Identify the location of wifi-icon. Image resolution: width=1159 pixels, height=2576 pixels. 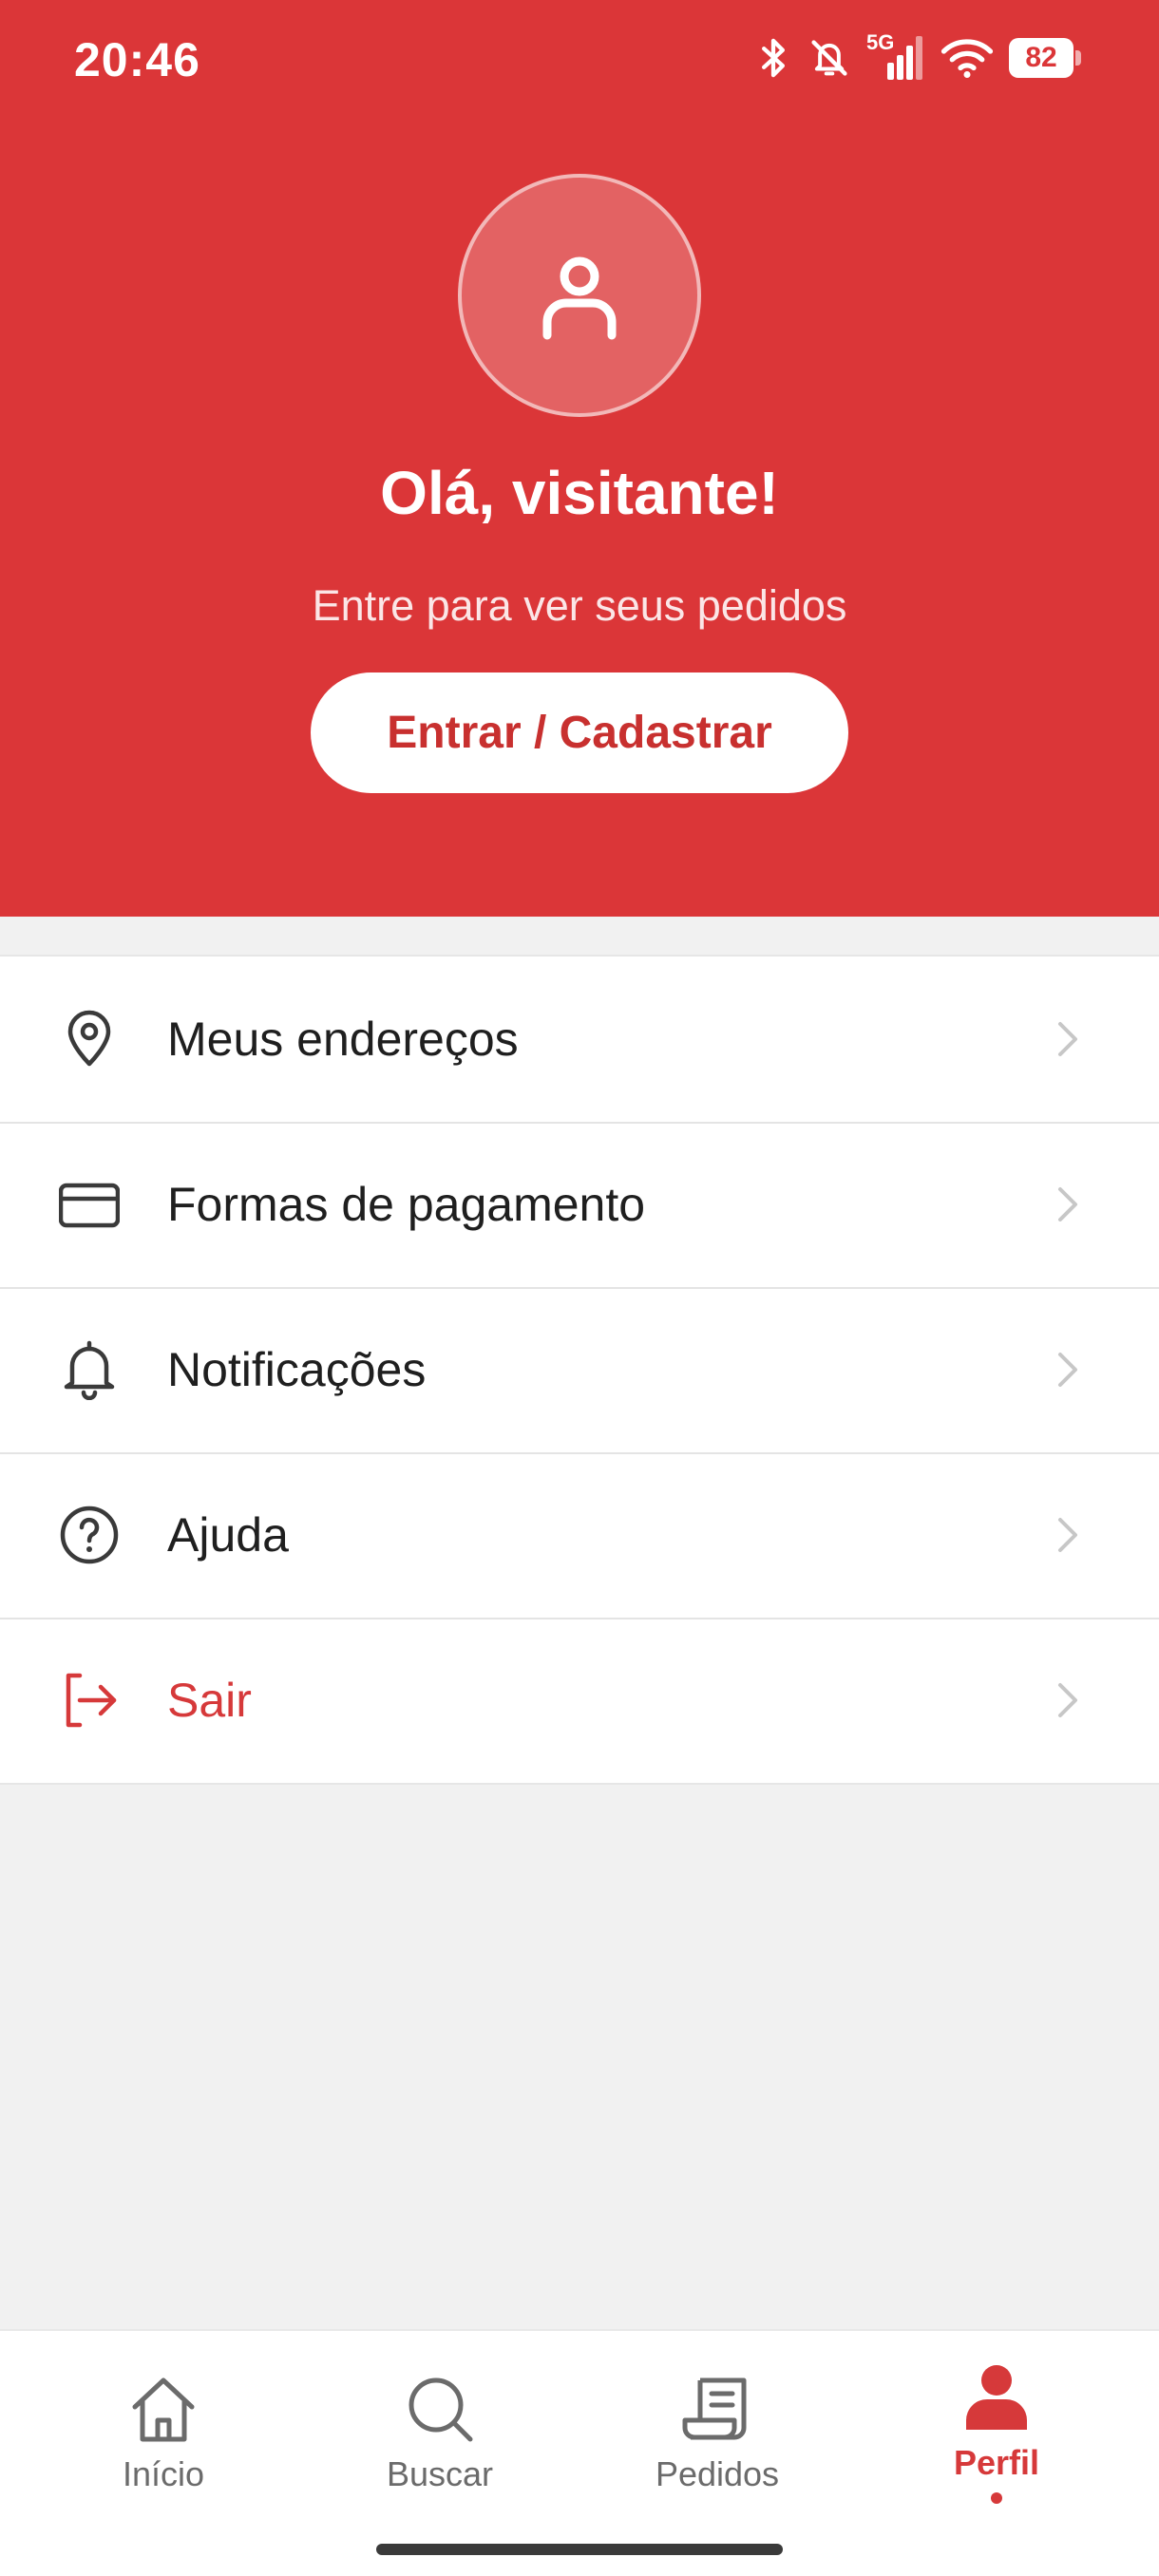
(967, 58).